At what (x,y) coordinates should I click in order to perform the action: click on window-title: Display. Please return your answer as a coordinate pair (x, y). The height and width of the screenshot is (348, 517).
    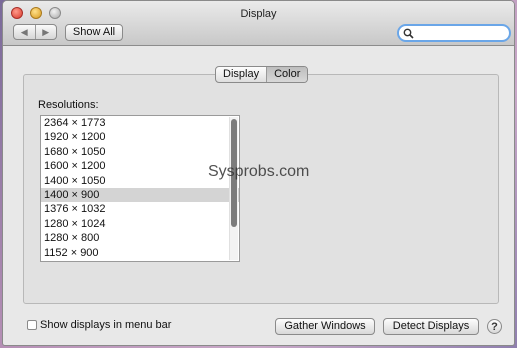
    Looking at the image, I should click on (258, 14).